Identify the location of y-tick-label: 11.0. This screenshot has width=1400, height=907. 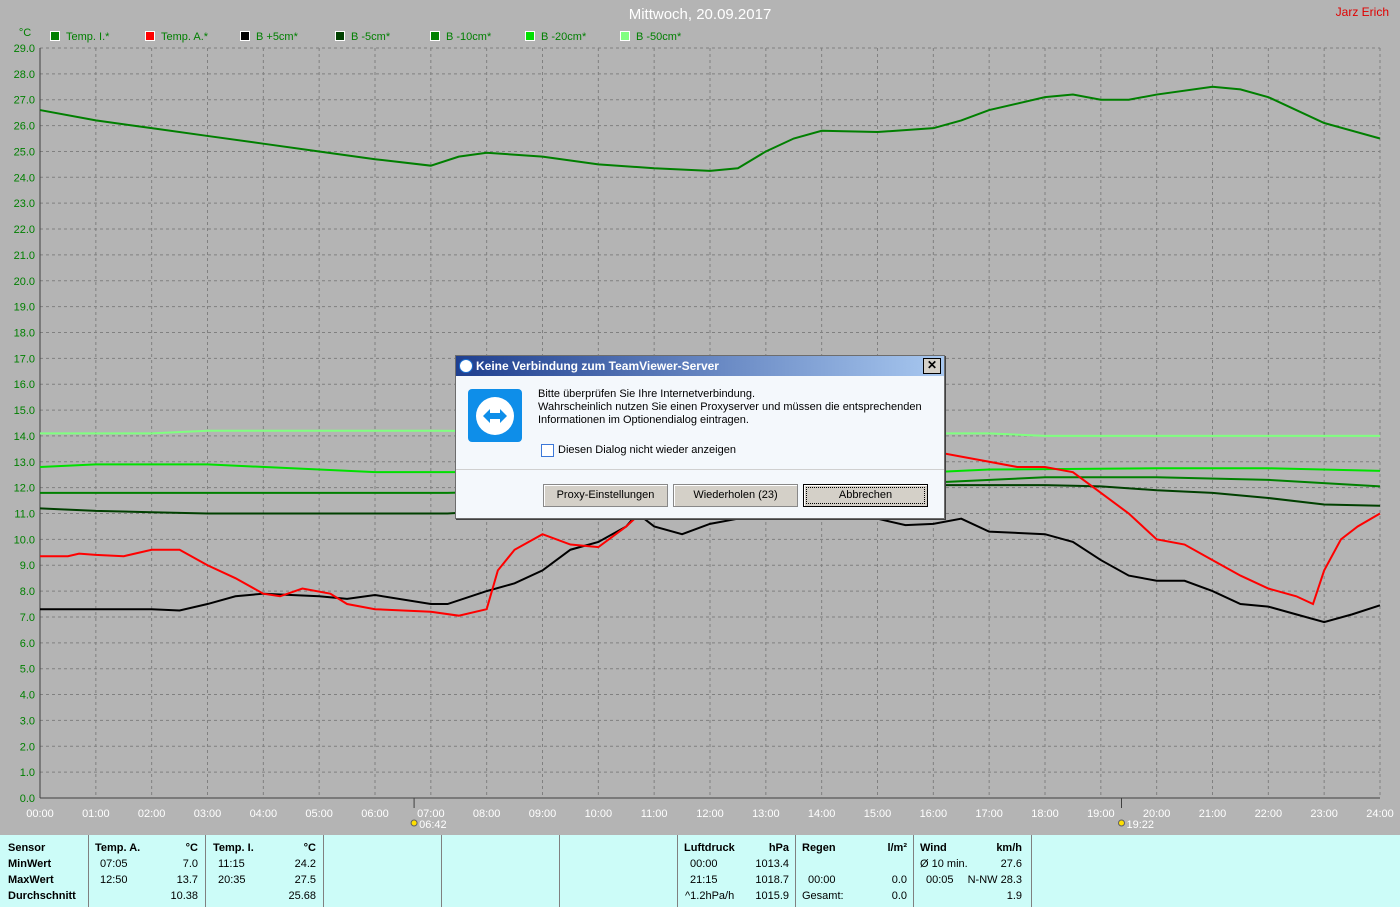
(24, 515).